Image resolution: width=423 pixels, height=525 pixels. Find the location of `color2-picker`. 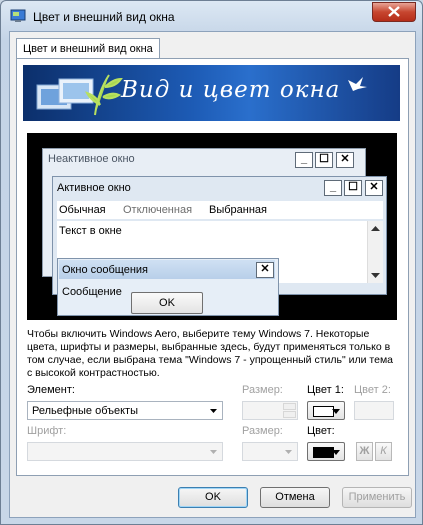

color2-picker is located at coordinates (374, 410).